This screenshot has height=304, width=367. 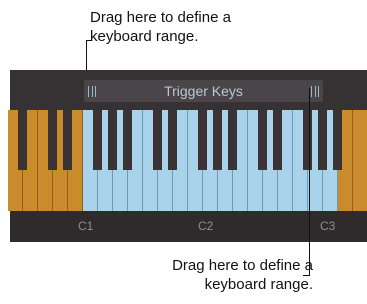 I want to click on top-leader-tick, so click(x=88, y=40).